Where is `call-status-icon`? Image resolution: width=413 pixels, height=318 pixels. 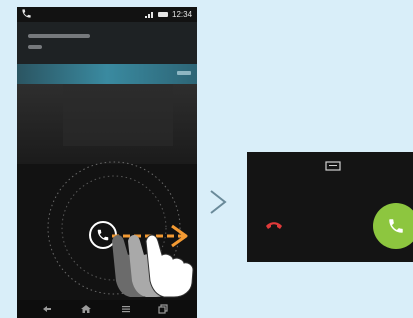
call-status-icon is located at coordinates (26, 13).